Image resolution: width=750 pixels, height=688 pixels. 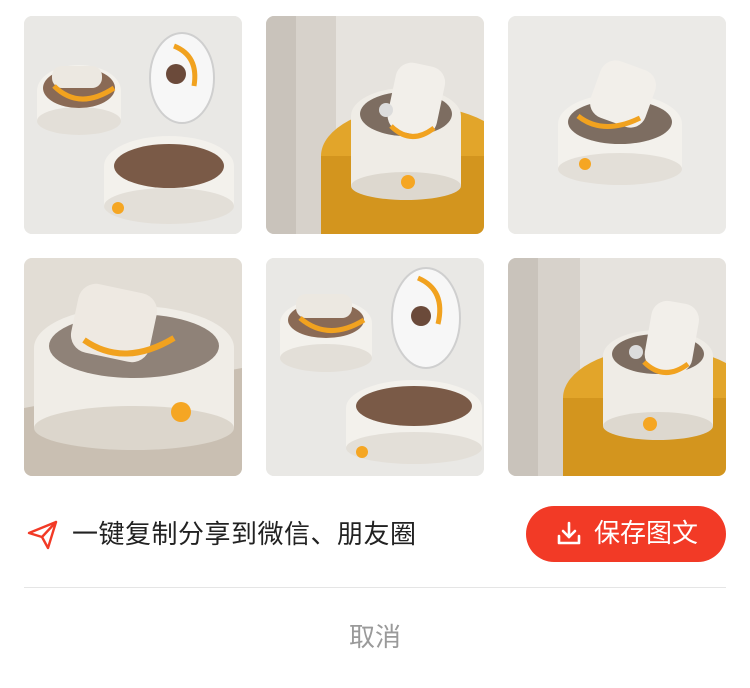 What do you see at coordinates (375, 638) in the screenshot?
I see `cancel-button: 取消` at bounding box center [375, 638].